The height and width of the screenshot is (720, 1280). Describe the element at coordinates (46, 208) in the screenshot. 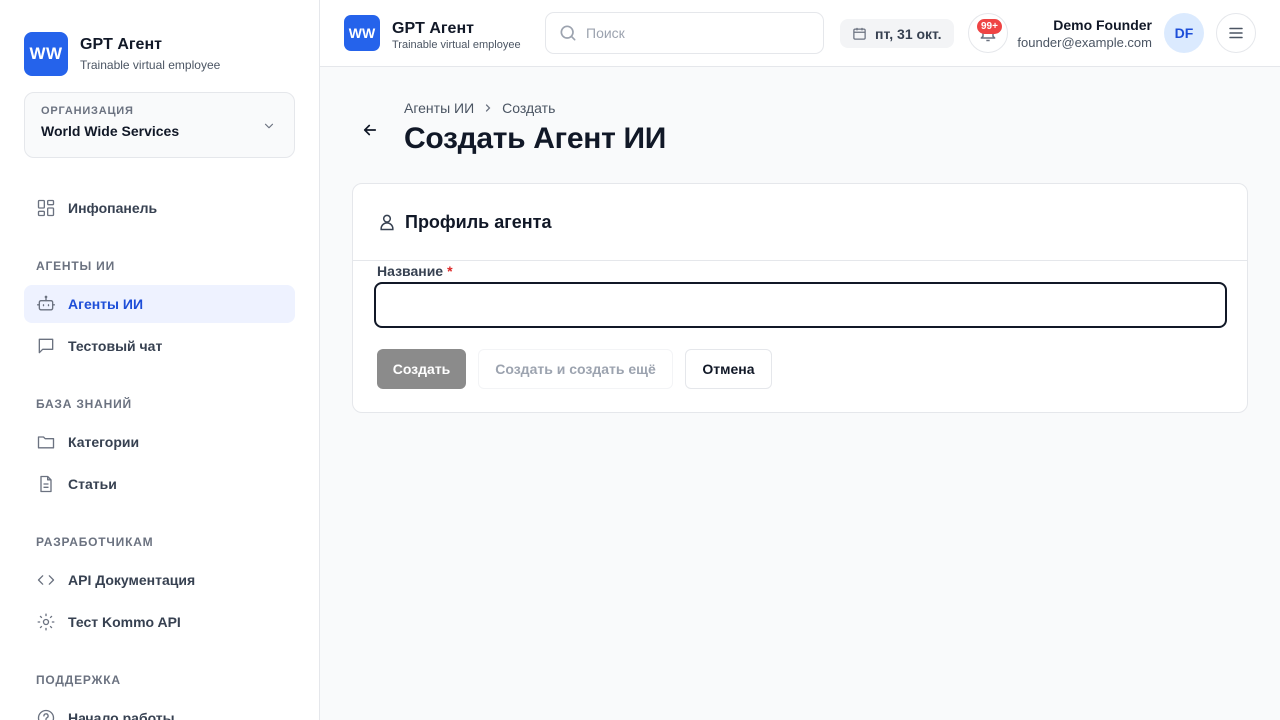

I see `dashboard-icon` at that location.